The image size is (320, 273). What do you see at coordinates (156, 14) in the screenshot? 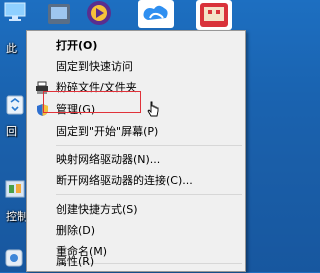
I see `baidu-netdisk-icon` at bounding box center [156, 14].